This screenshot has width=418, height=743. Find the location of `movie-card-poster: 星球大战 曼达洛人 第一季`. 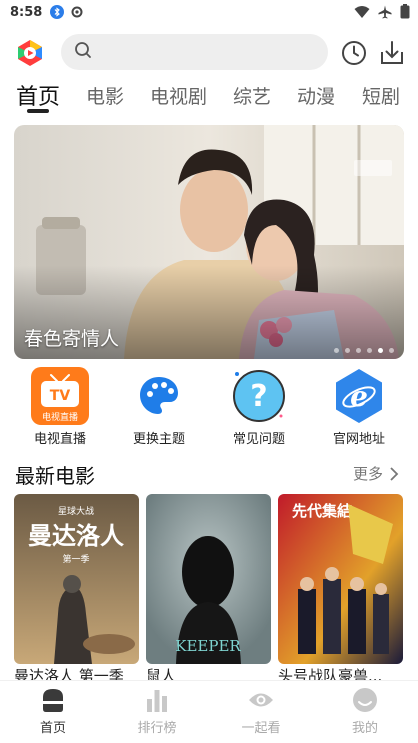

movie-card-poster: 星球大战 曼达洛人 第一季 is located at coordinates (76, 579).